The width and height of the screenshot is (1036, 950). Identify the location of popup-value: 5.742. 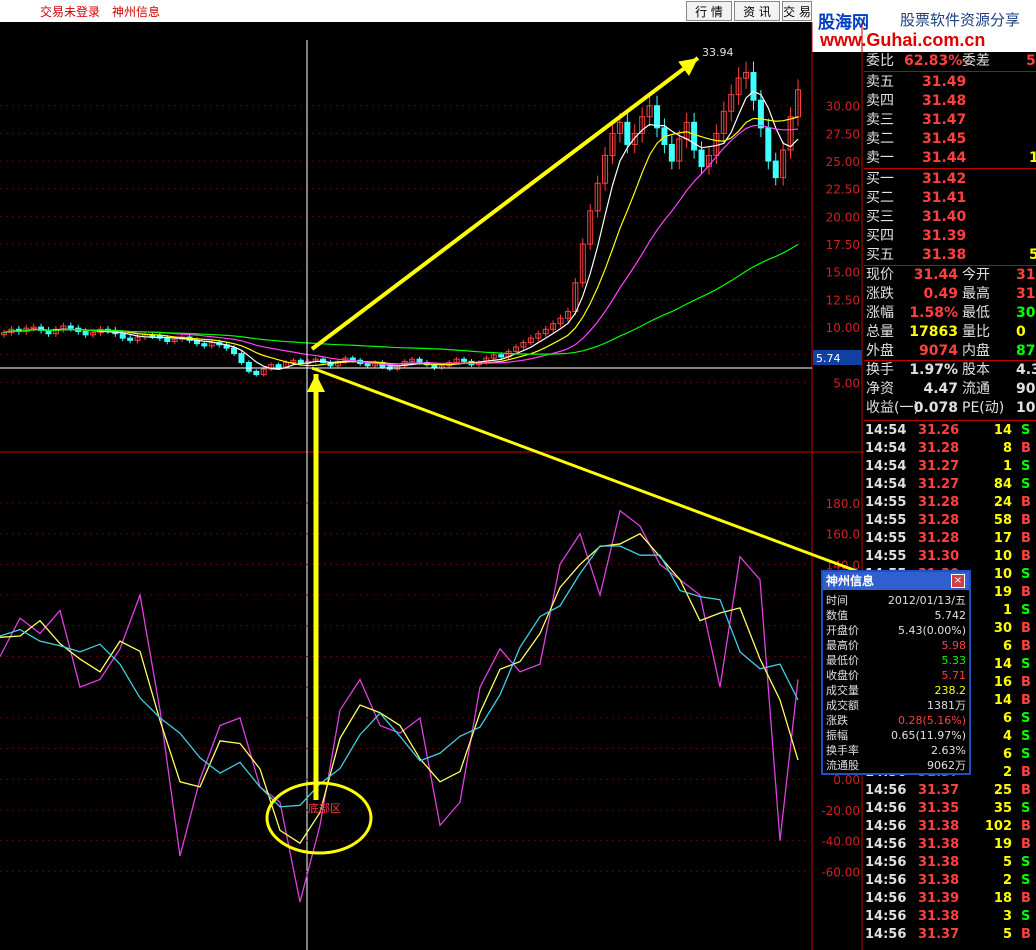
(950, 615).